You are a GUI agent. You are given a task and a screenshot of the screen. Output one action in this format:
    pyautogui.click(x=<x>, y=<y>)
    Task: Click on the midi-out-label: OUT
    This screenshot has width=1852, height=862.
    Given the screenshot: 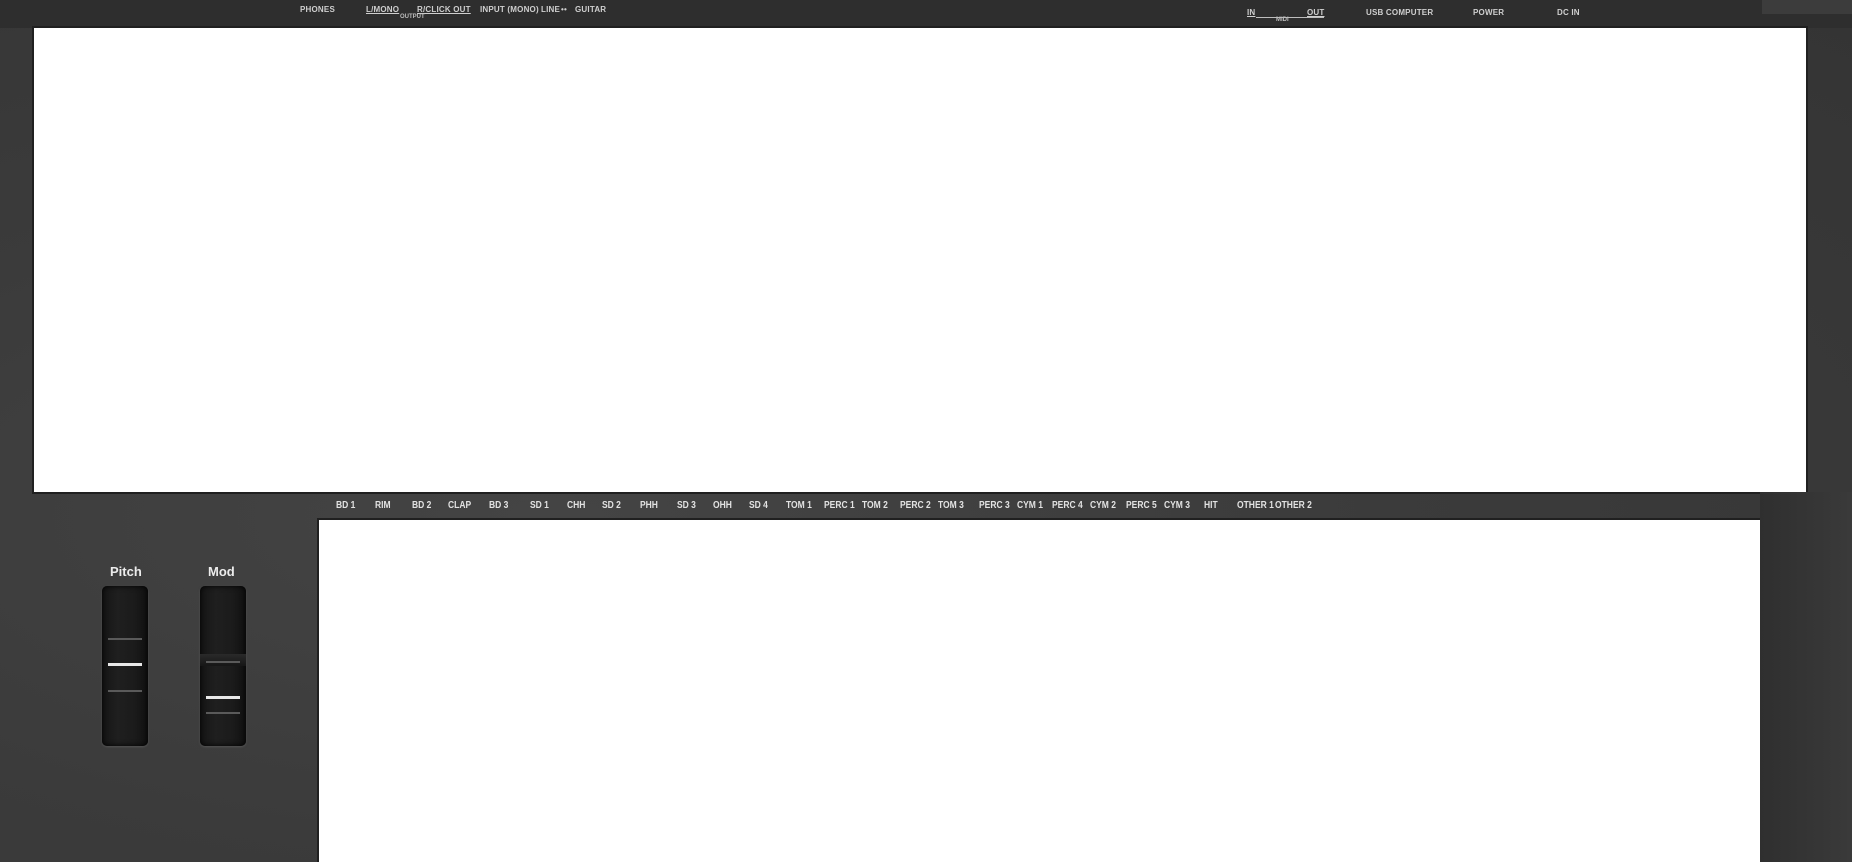 What is the action you would take?
    pyautogui.click(x=1316, y=12)
    